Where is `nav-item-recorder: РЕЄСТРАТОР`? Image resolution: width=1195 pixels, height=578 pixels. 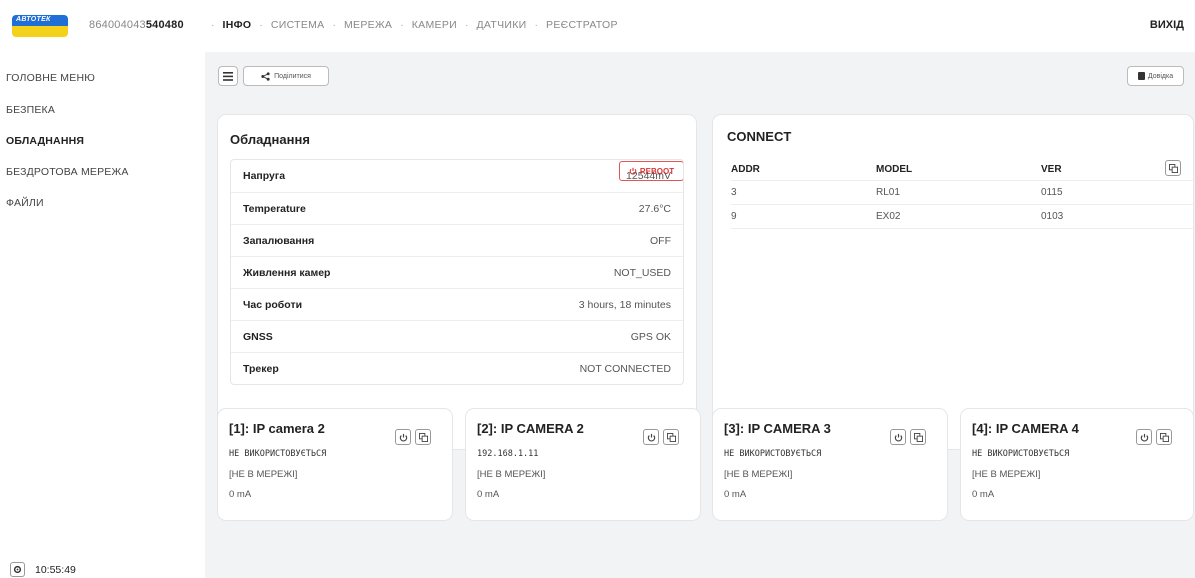
nav-item-recorder: РЕЄСТРАТОР is located at coordinates (582, 25).